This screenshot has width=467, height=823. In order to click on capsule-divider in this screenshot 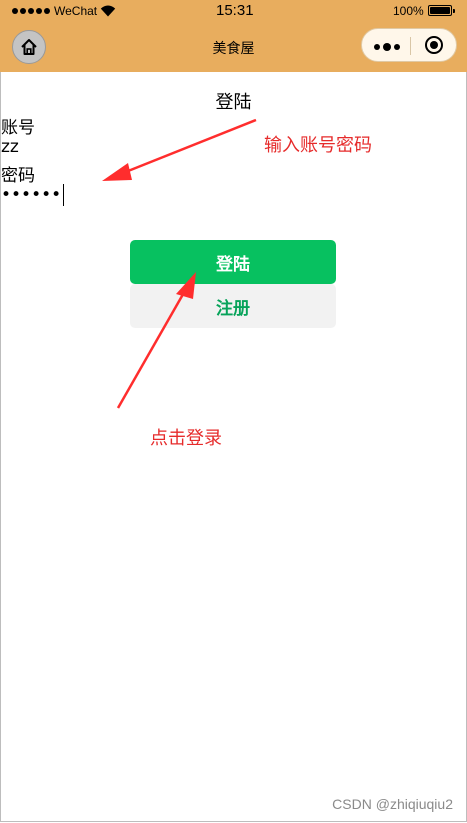, I will do `click(410, 46)`.